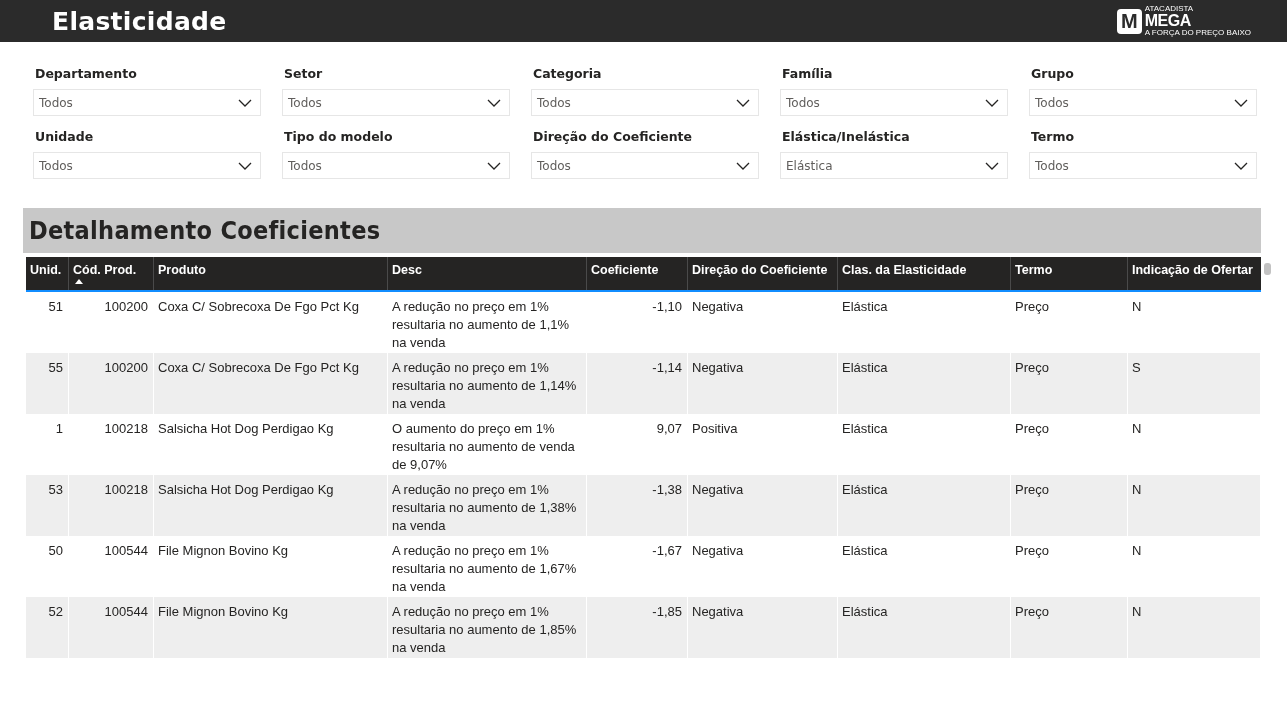 The width and height of the screenshot is (1287, 722). Describe the element at coordinates (47, 505) in the screenshot. I see `table-cell: 53` at that location.